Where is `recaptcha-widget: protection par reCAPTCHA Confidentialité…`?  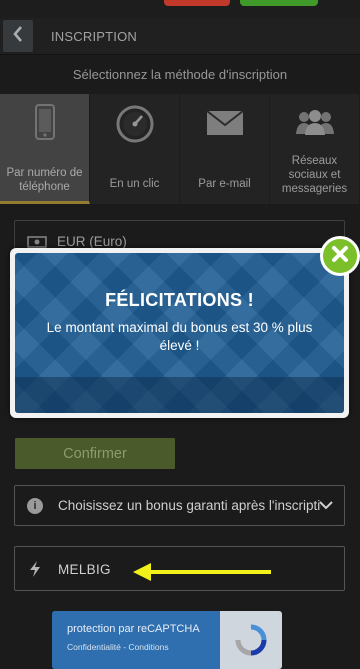
recaptcha-widget: protection par reCAPTCHA Confidentialité… is located at coordinates (167, 640).